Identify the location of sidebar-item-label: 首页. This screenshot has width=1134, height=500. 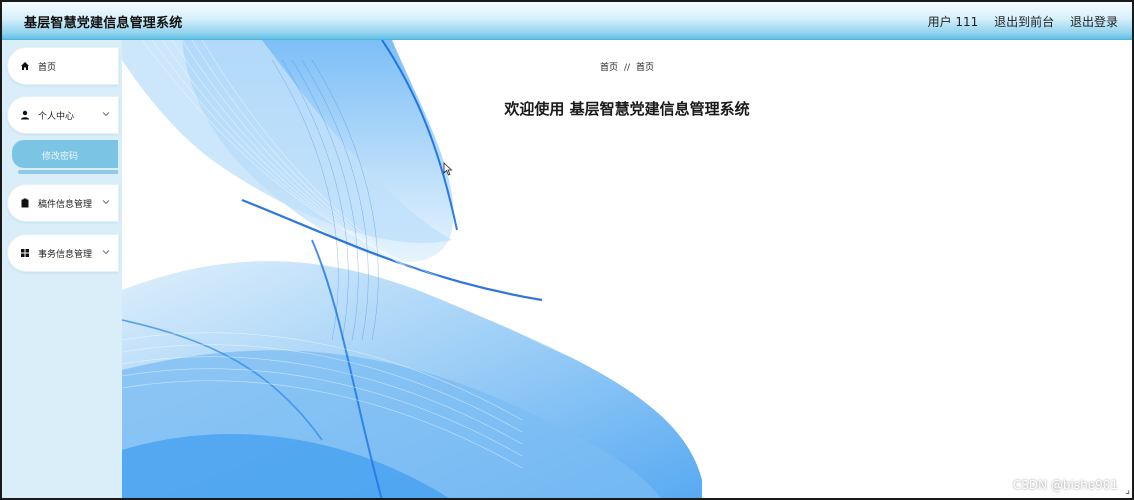
(47, 68).